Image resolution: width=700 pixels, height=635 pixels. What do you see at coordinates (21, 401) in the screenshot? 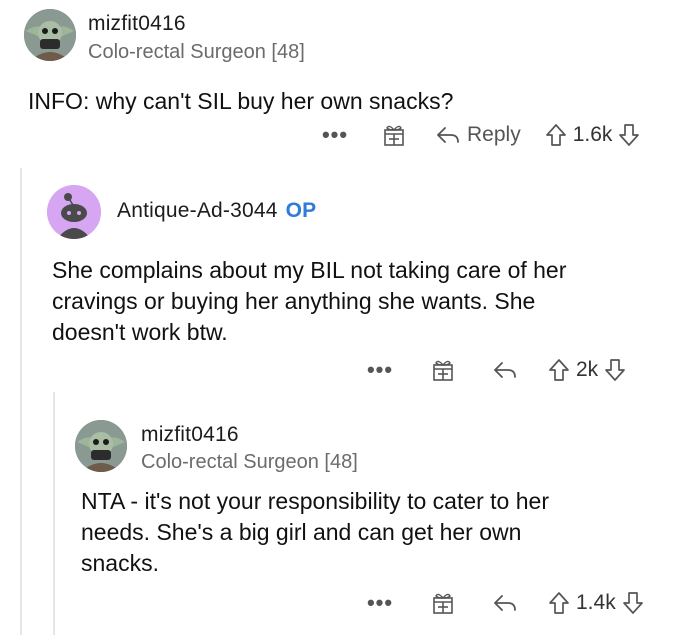
I see `thread-line-level1` at bounding box center [21, 401].